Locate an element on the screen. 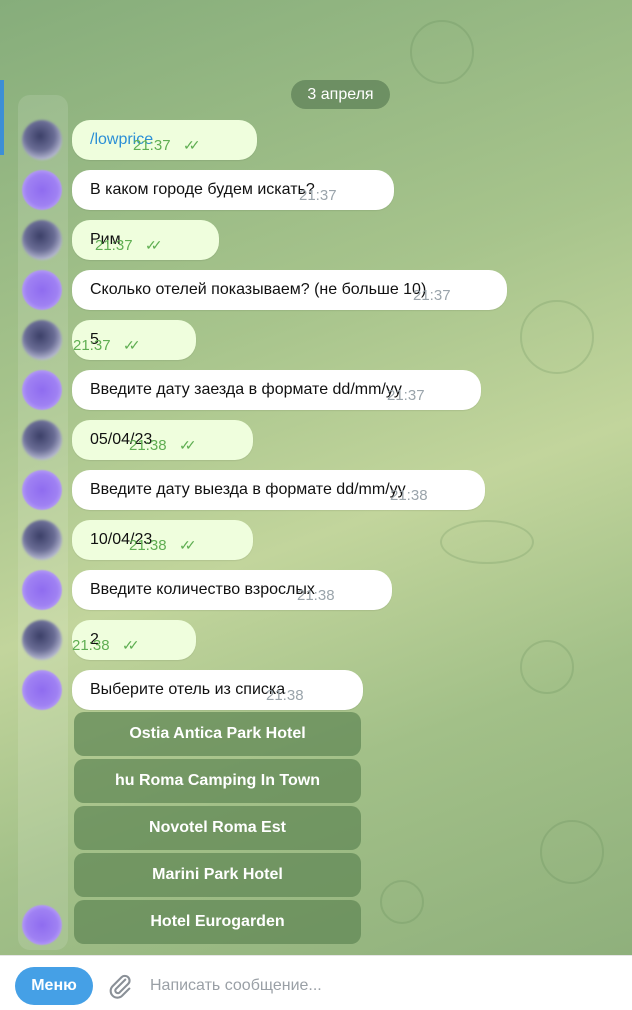 This screenshot has height=1010, width=632. hotel-option-button: hu Roma Camping In Town is located at coordinates (217, 781).